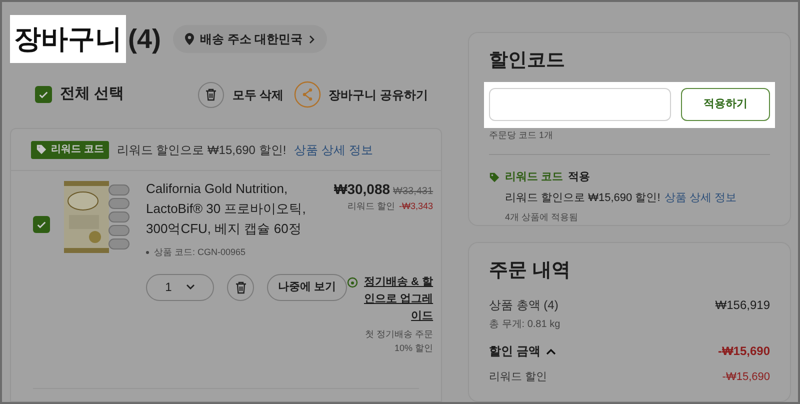 Image resolution: width=800 pixels, height=404 pixels. Describe the element at coordinates (201, 150) in the screenshot. I see `promo-text: 리워드 할인으로 ₩15,690 할인!` at that location.